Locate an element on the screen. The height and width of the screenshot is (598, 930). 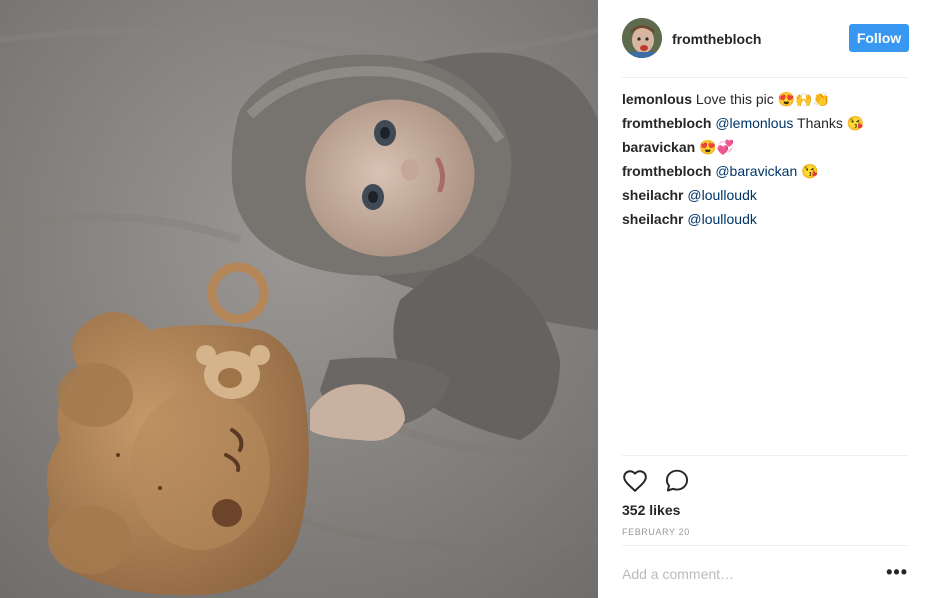
heart-icon is located at coordinates (635, 481).